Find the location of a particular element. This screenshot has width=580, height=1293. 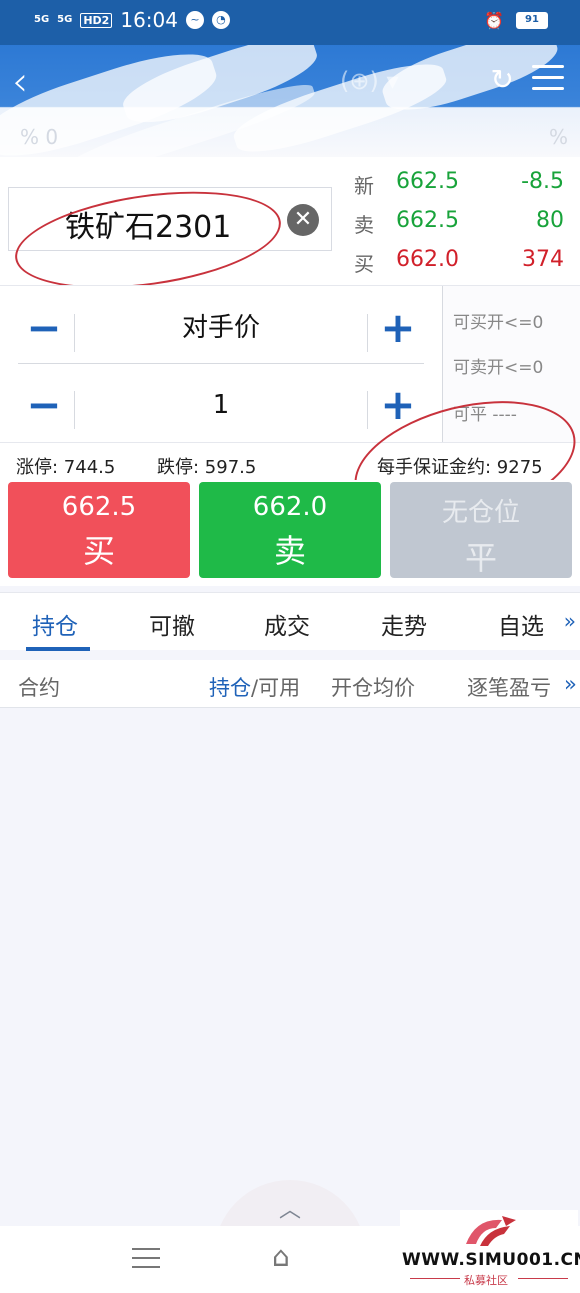

recent-apps-icon is located at coordinates (146, 1261).